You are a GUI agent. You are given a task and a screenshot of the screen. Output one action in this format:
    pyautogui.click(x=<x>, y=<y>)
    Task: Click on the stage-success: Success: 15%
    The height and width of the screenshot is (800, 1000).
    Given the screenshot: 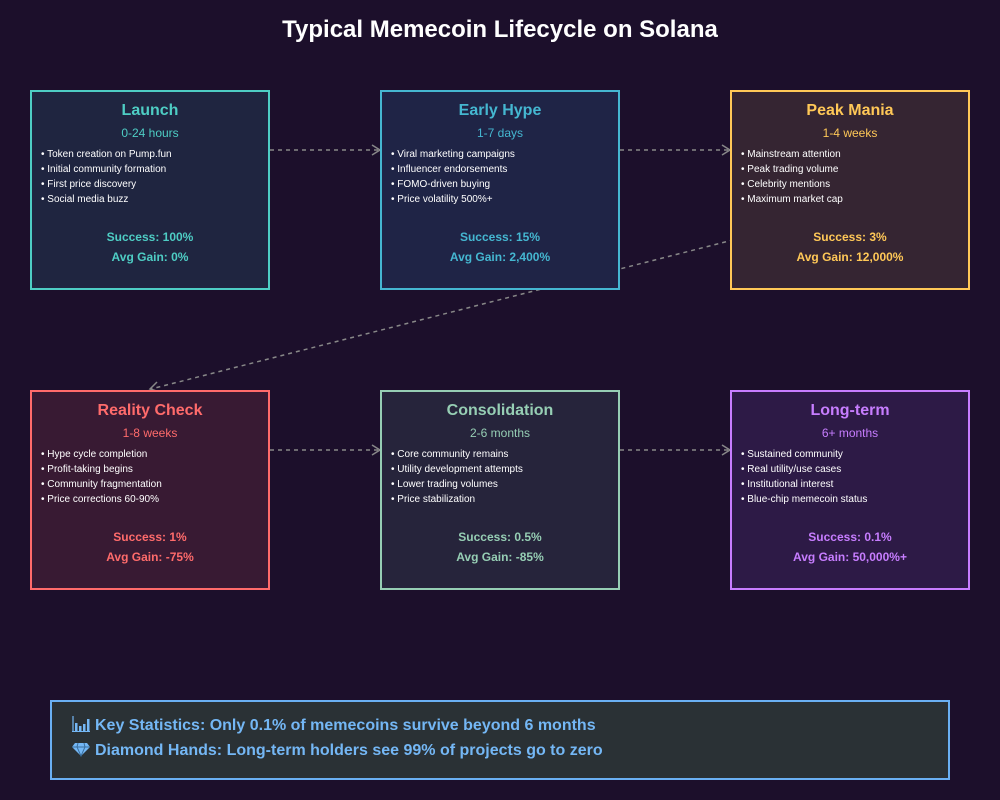 What is the action you would take?
    pyautogui.click(x=500, y=237)
    